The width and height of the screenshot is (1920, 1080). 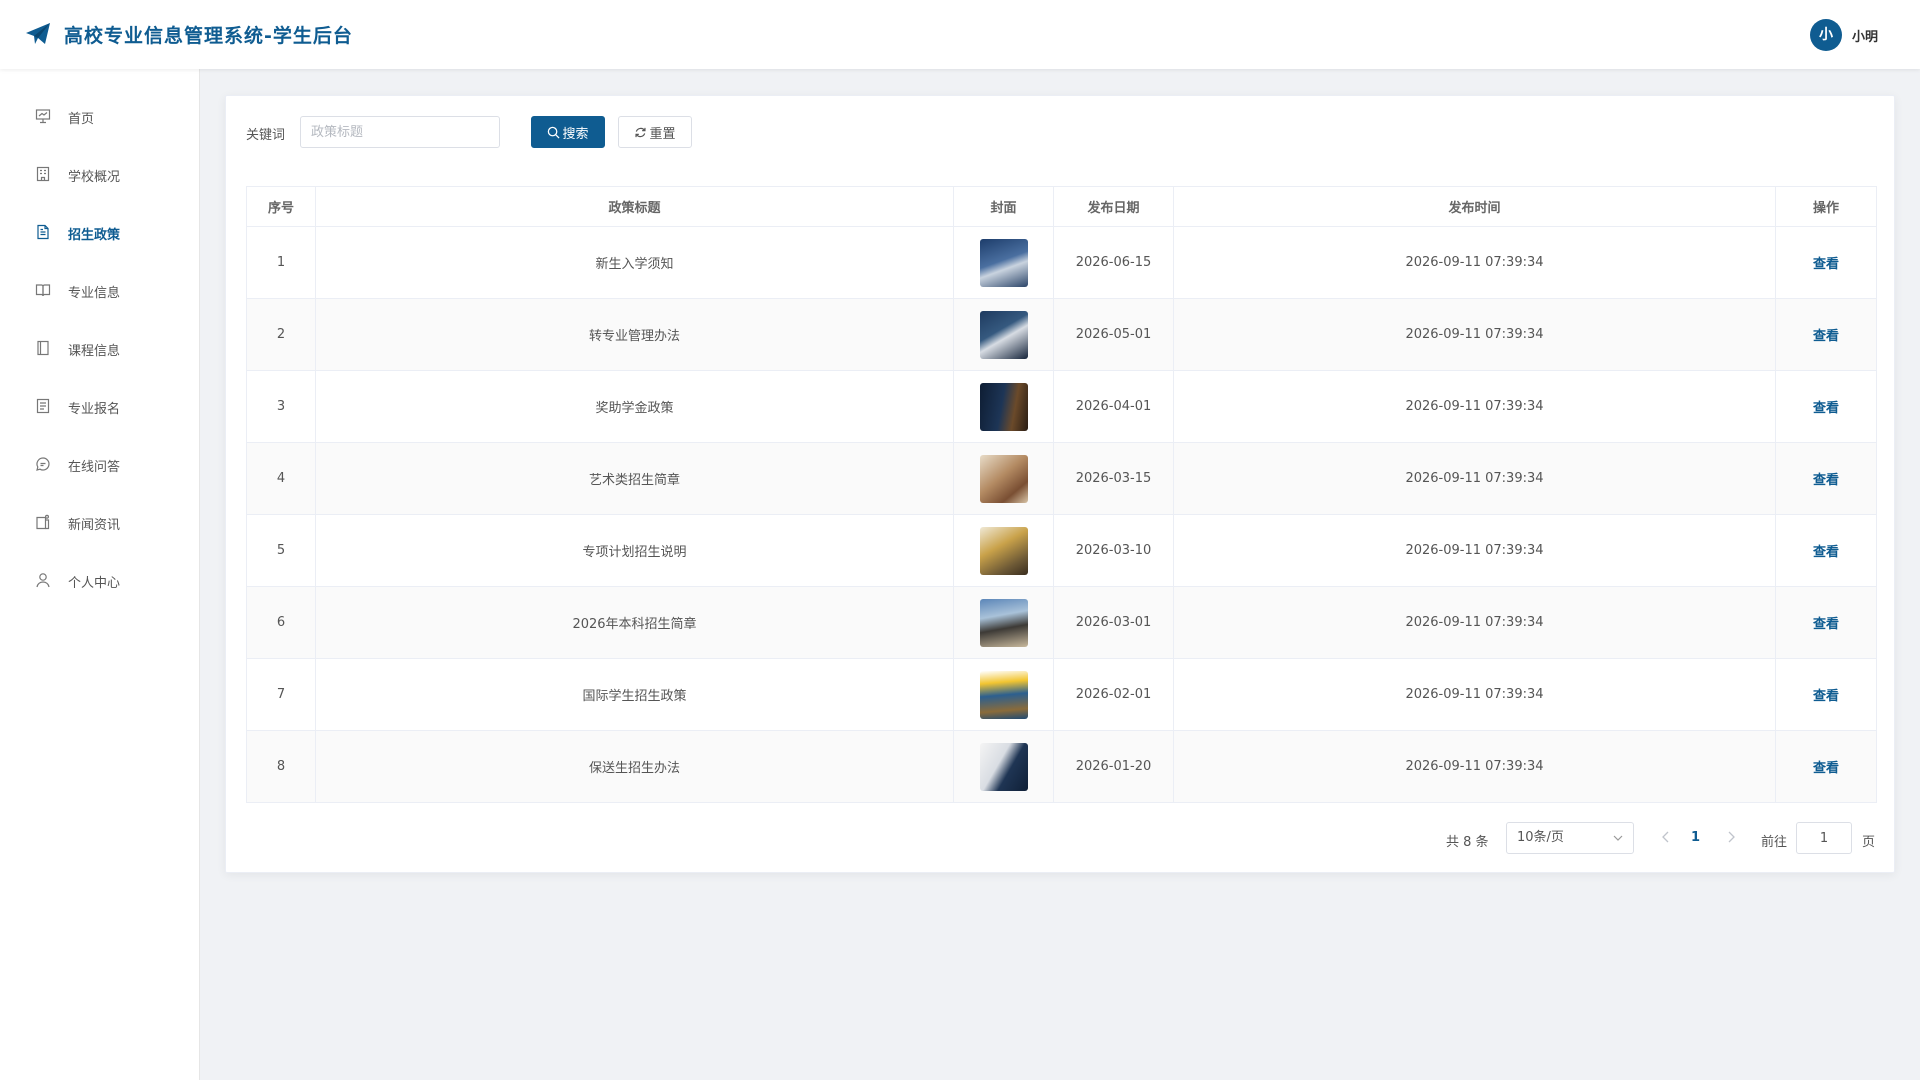 What do you see at coordinates (43, 580) in the screenshot?
I see `user-icon` at bounding box center [43, 580].